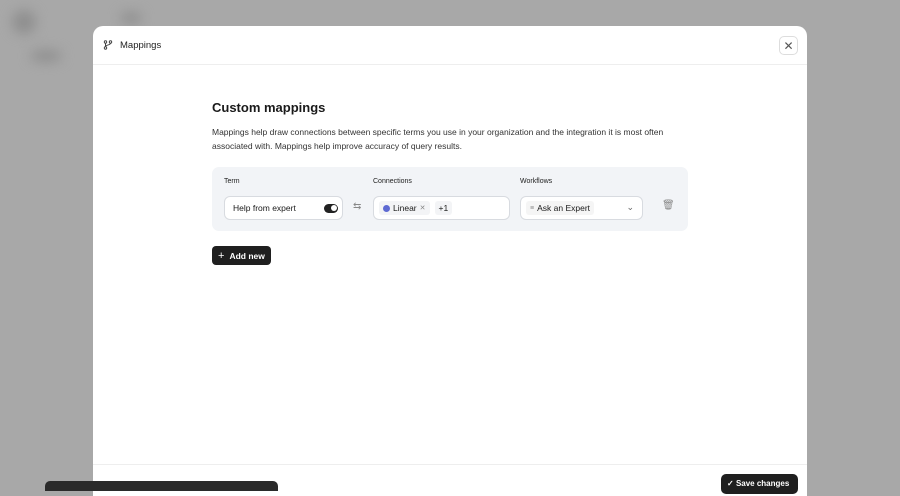 The height and width of the screenshot is (496, 900). I want to click on add-new-label: Add new, so click(247, 255).